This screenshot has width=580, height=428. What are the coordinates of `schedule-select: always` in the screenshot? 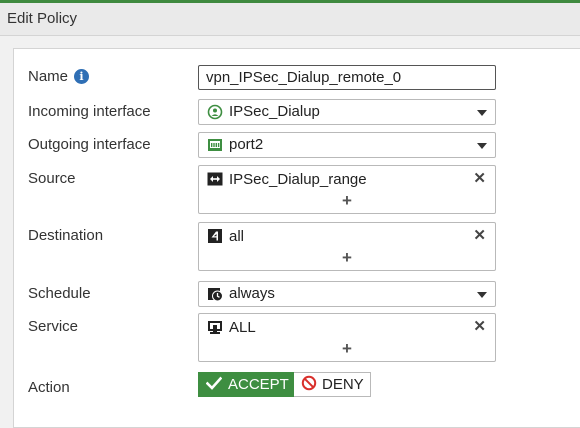 It's located at (347, 294).